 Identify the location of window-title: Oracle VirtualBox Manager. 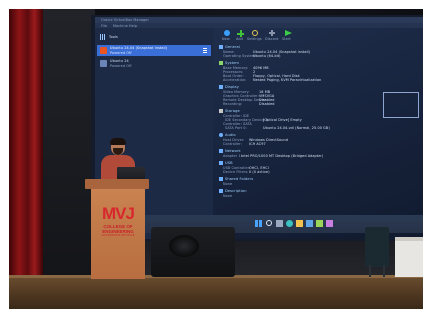
(125, 20).